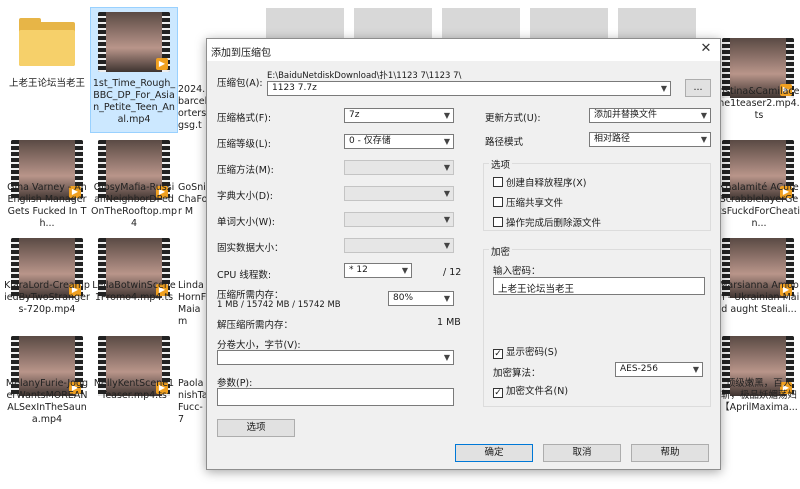  I want to click on word-select: ▼, so click(399, 219).